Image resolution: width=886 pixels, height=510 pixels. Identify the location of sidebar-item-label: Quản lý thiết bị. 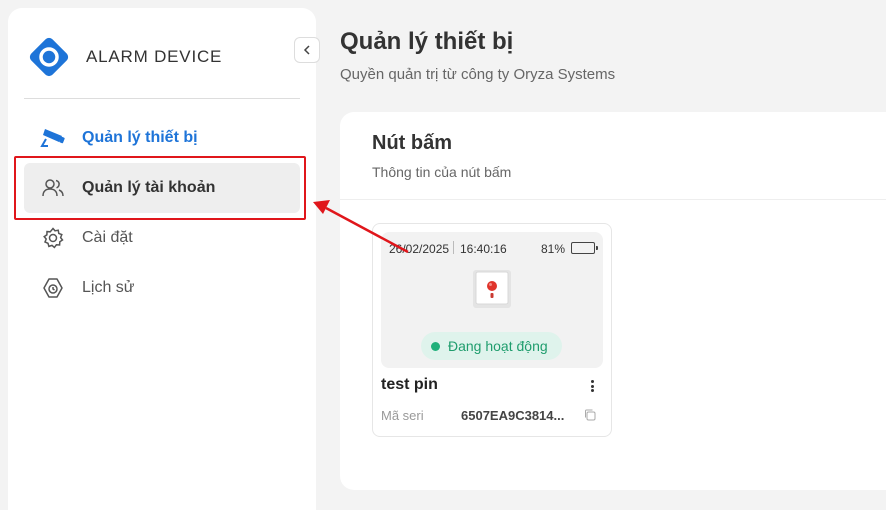
(140, 137).